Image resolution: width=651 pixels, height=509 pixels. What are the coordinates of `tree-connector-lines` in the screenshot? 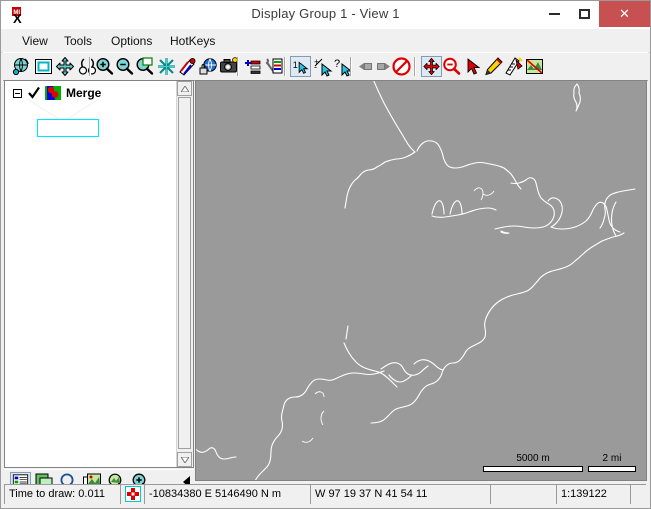 It's located at (63, 109).